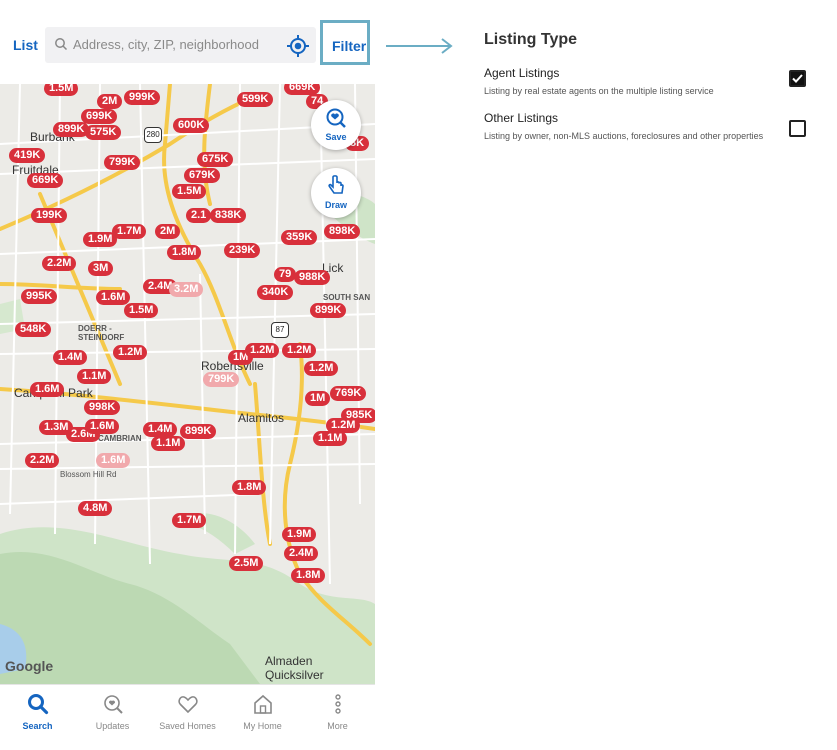 The width and height of the screenshot is (837, 750). Describe the element at coordinates (531, 39) in the screenshot. I see `panel-title: Listing Type` at that location.